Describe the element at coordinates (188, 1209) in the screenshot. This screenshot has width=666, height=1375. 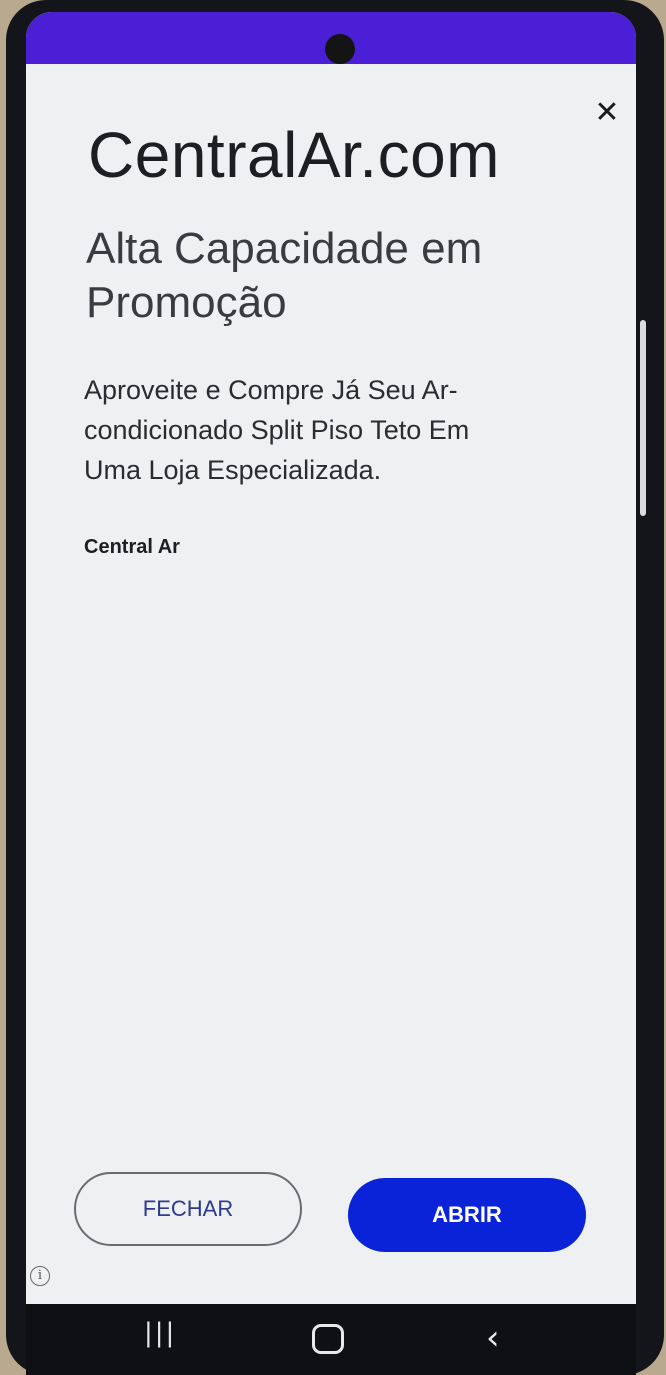
I see `close-button: FECHAR` at that location.